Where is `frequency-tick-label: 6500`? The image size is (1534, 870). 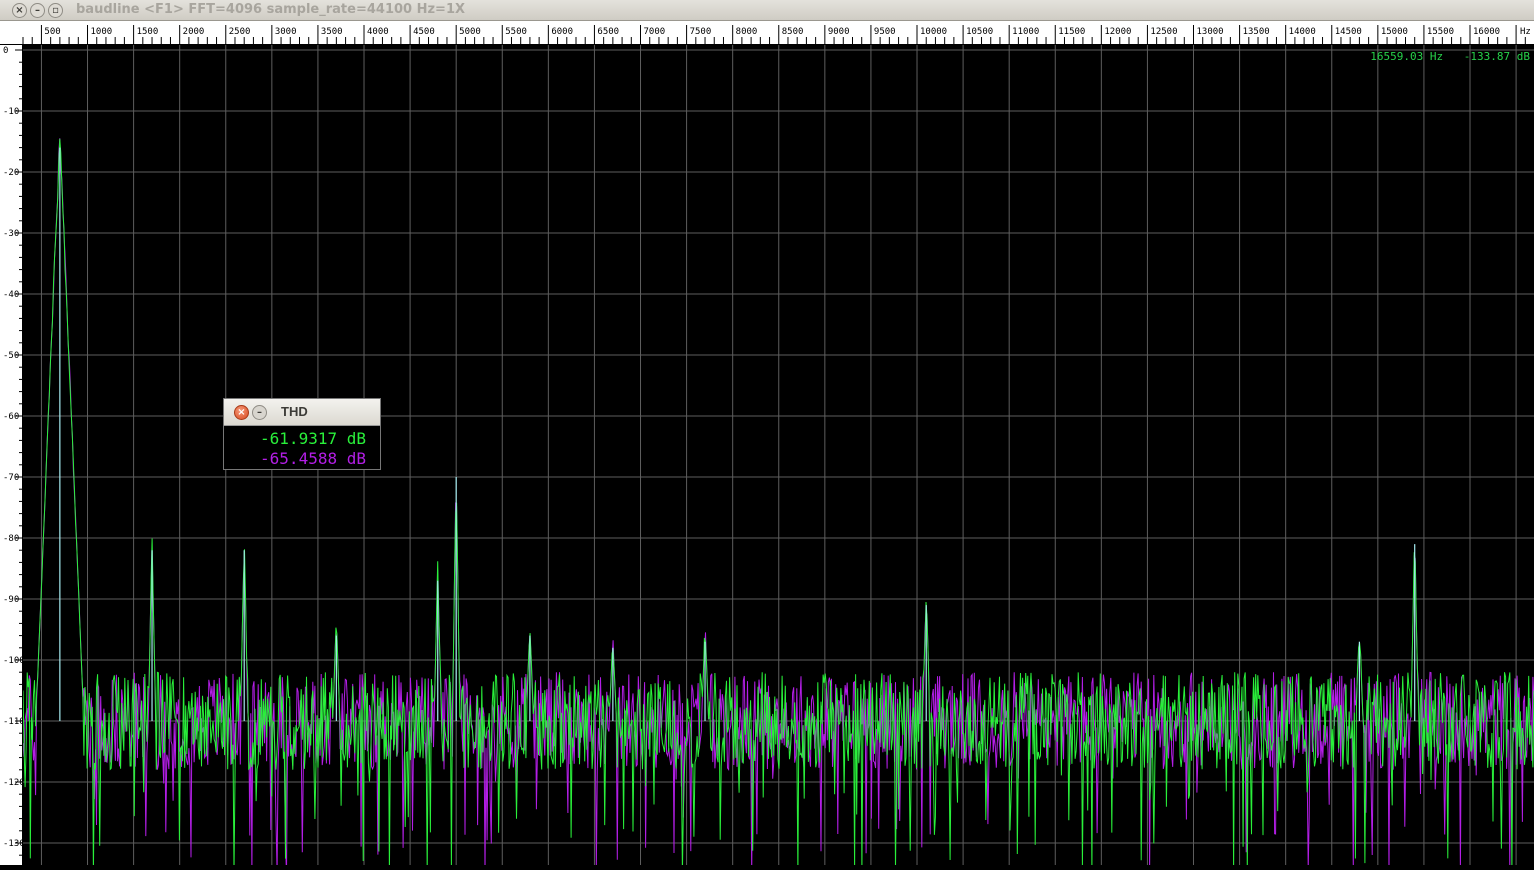 frequency-tick-label: 6500 is located at coordinates (608, 32).